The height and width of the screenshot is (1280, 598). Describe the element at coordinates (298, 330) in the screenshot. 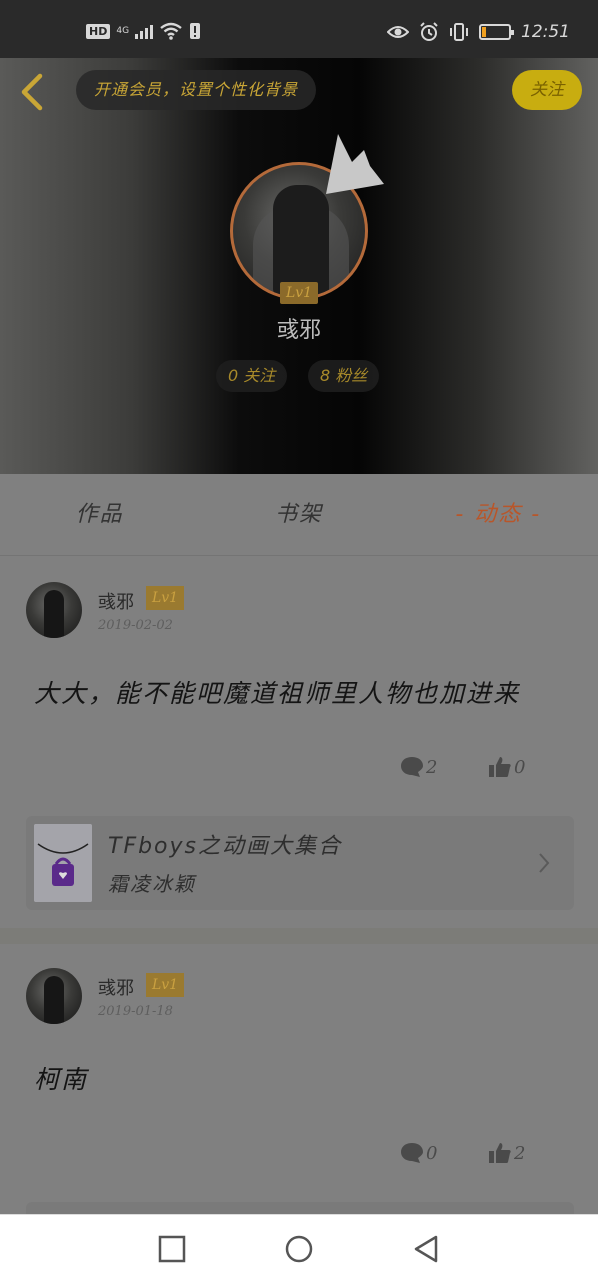

I see `profile-username: 彧邪` at that location.